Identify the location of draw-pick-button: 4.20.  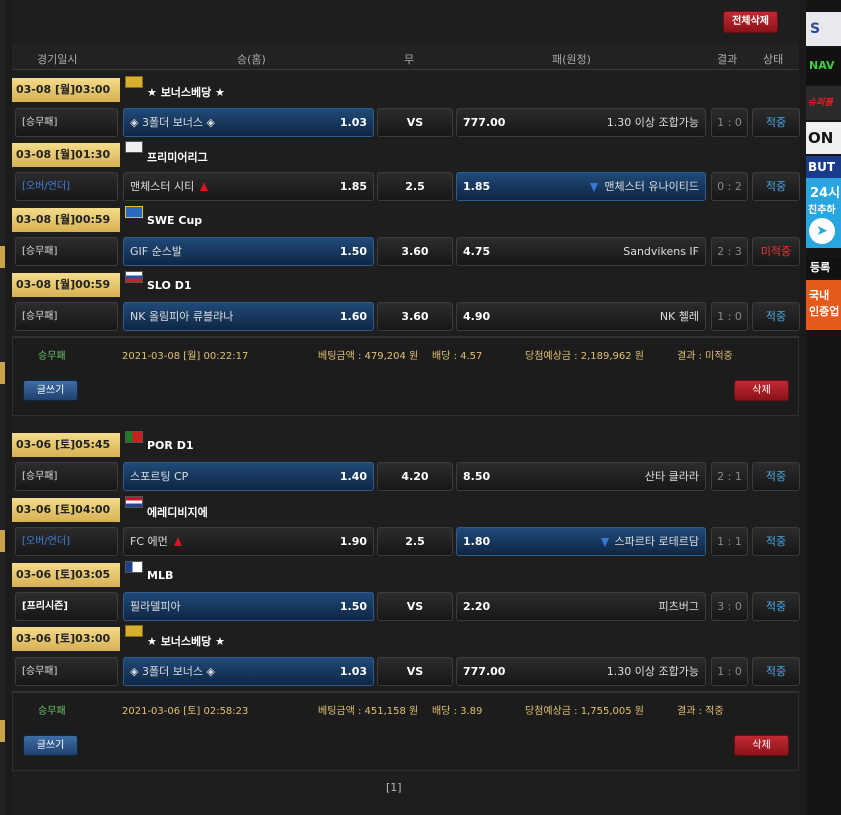
(415, 476).